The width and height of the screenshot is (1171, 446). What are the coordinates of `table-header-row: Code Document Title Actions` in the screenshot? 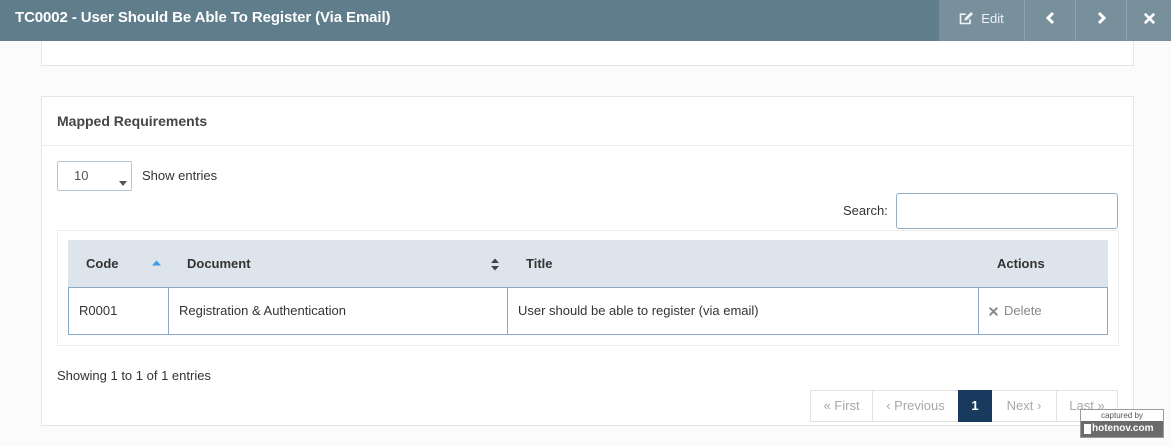 It's located at (588, 263).